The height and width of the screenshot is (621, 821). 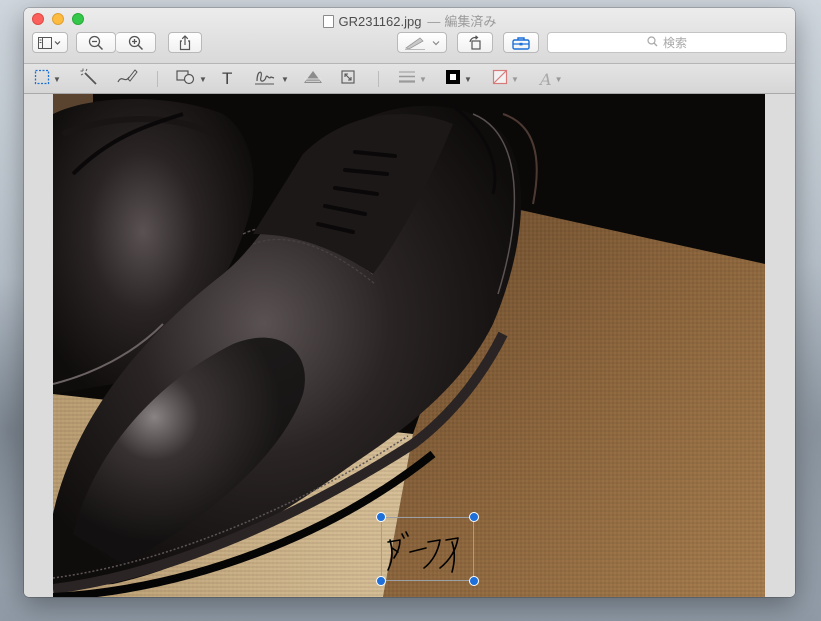 I want to click on toolbox-icon, so click(x=521, y=43).